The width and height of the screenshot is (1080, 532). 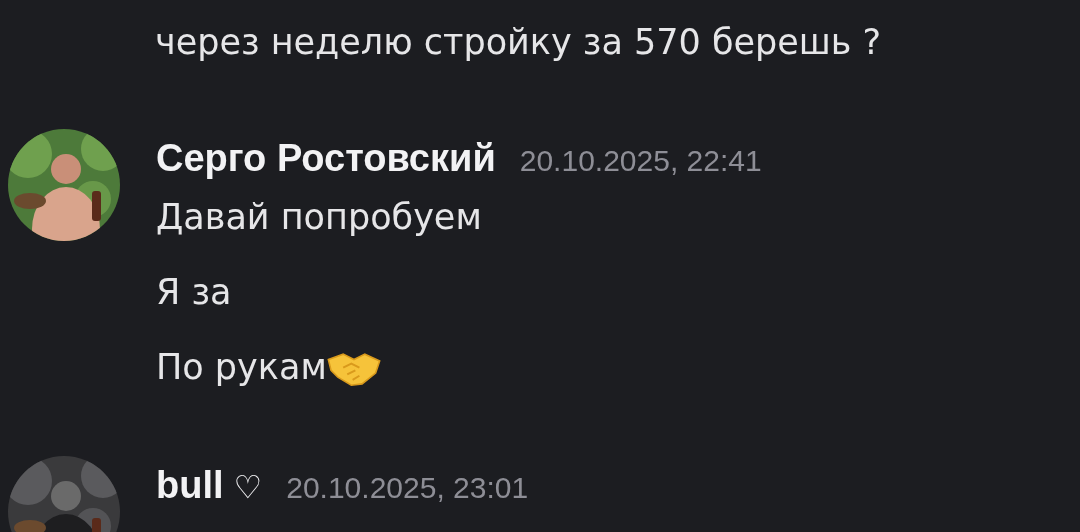 I want to click on message-text: Давай попробуем, so click(x=319, y=217).